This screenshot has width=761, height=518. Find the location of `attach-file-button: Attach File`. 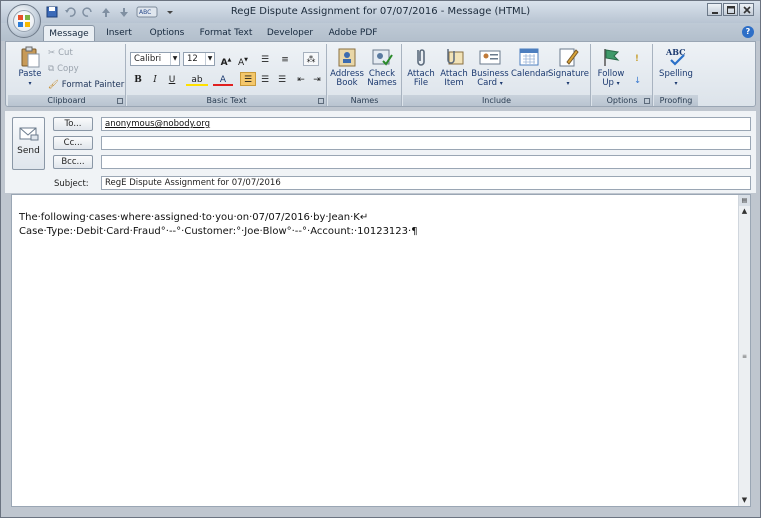

attach-file-button: Attach File is located at coordinates (421, 67).